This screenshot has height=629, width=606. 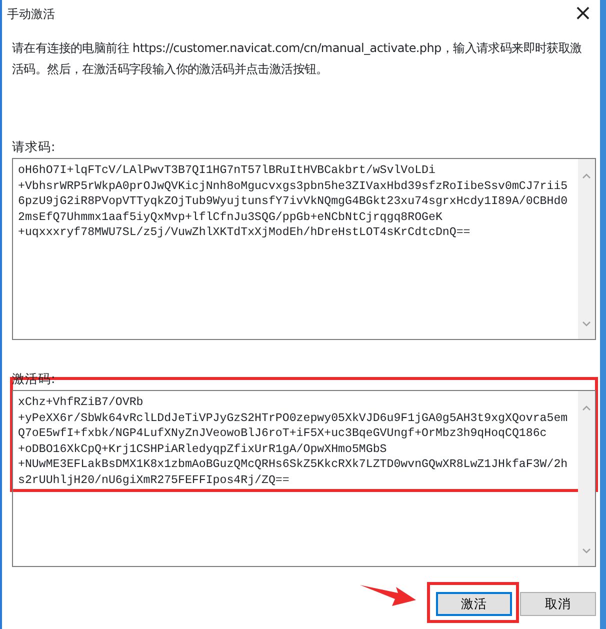 I want to click on activate-button: 激活, so click(x=474, y=604).